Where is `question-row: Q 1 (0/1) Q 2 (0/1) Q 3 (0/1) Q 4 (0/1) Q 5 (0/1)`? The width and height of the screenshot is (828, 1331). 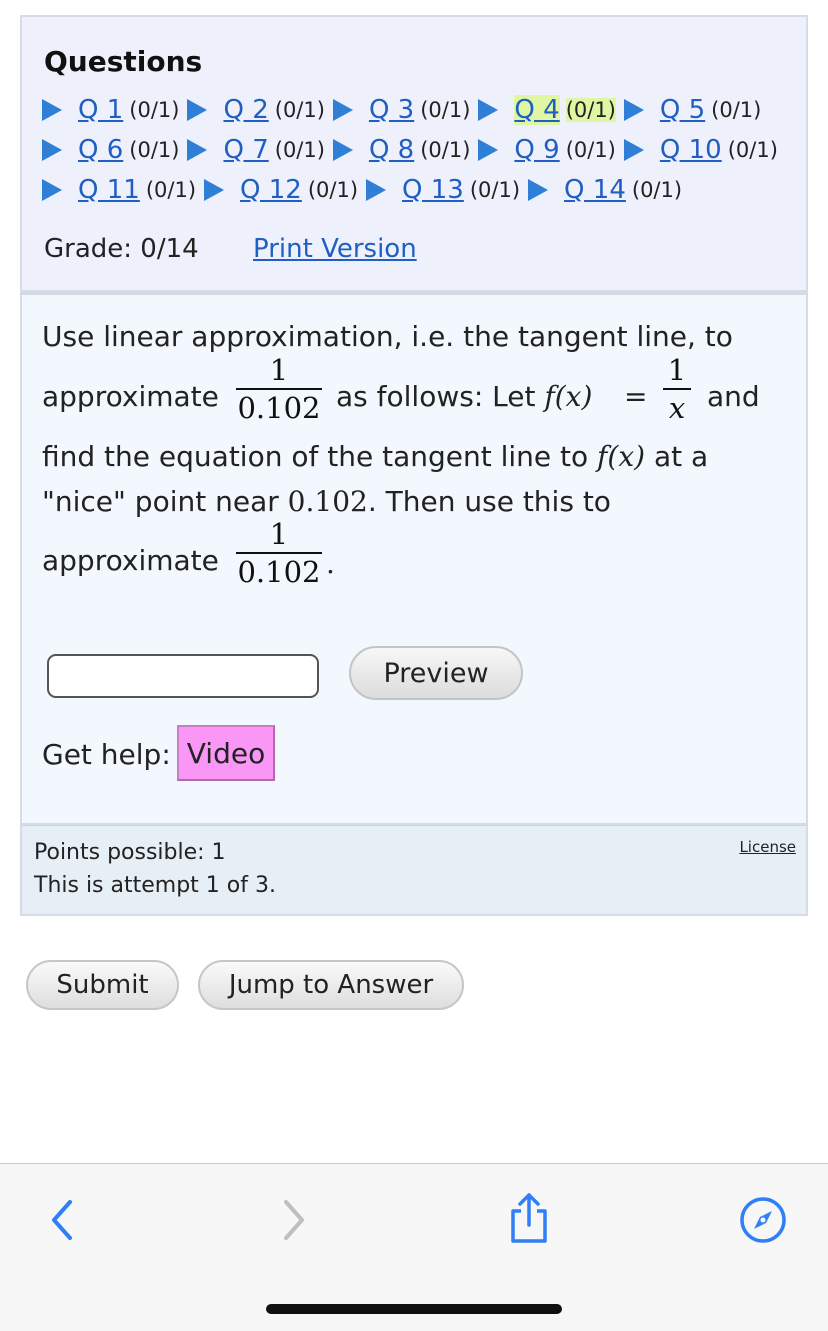 question-row: Q 1 (0/1) Q 2 (0/1) Q 3 (0/1) Q 4 (0/1) Q 5 (0/1) is located at coordinates (405, 110).